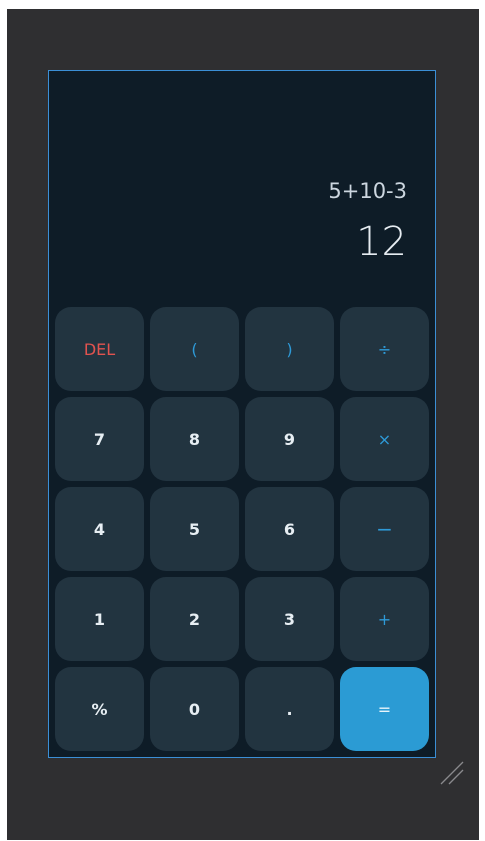  What do you see at coordinates (99, 529) in the screenshot?
I see `digit-4-button: 4` at bounding box center [99, 529].